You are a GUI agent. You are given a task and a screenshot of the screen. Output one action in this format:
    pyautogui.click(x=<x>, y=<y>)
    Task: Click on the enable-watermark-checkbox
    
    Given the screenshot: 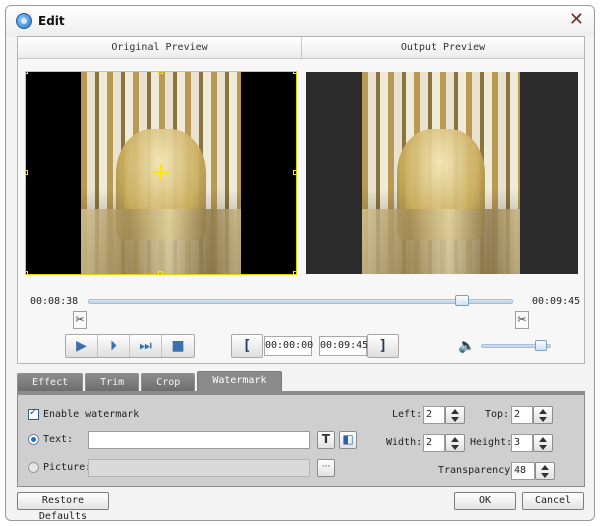 What is the action you would take?
    pyautogui.click(x=33, y=413)
    